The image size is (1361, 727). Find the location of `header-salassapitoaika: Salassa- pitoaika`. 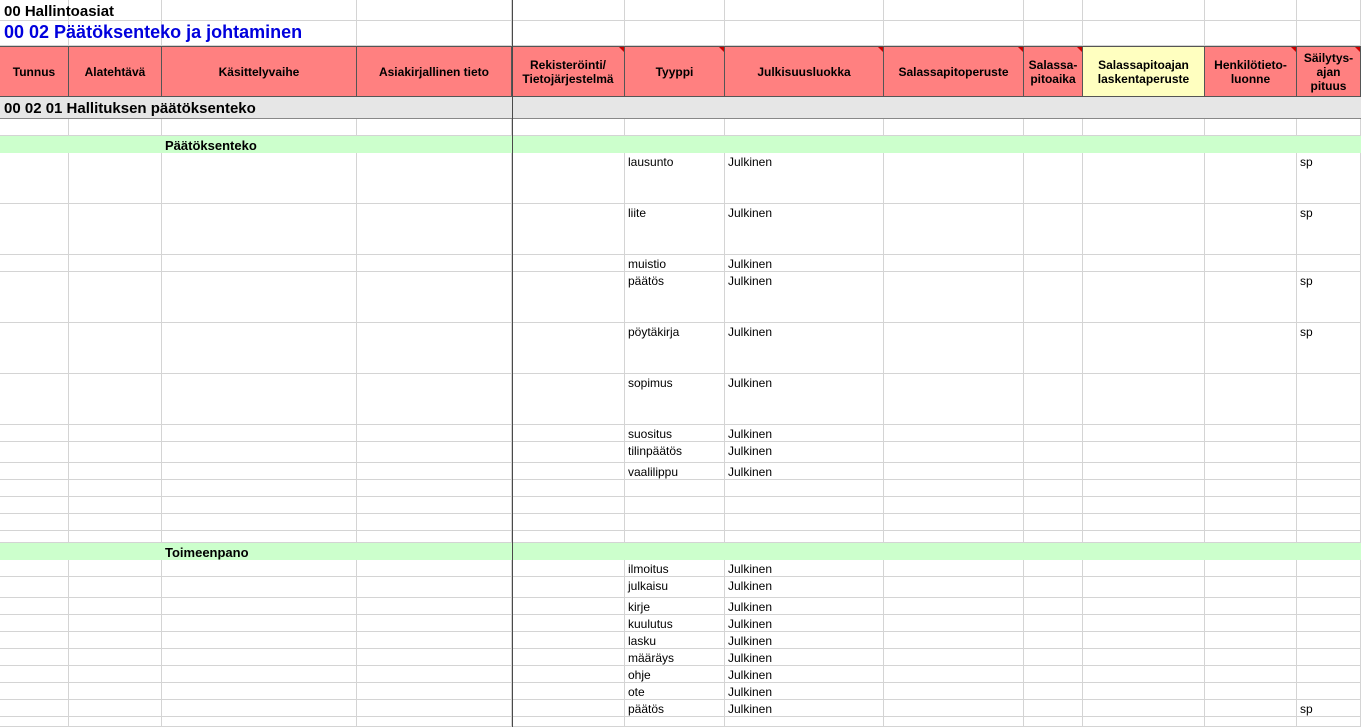

header-salassapitoaika: Salassa- pitoaika is located at coordinates (1053, 71).